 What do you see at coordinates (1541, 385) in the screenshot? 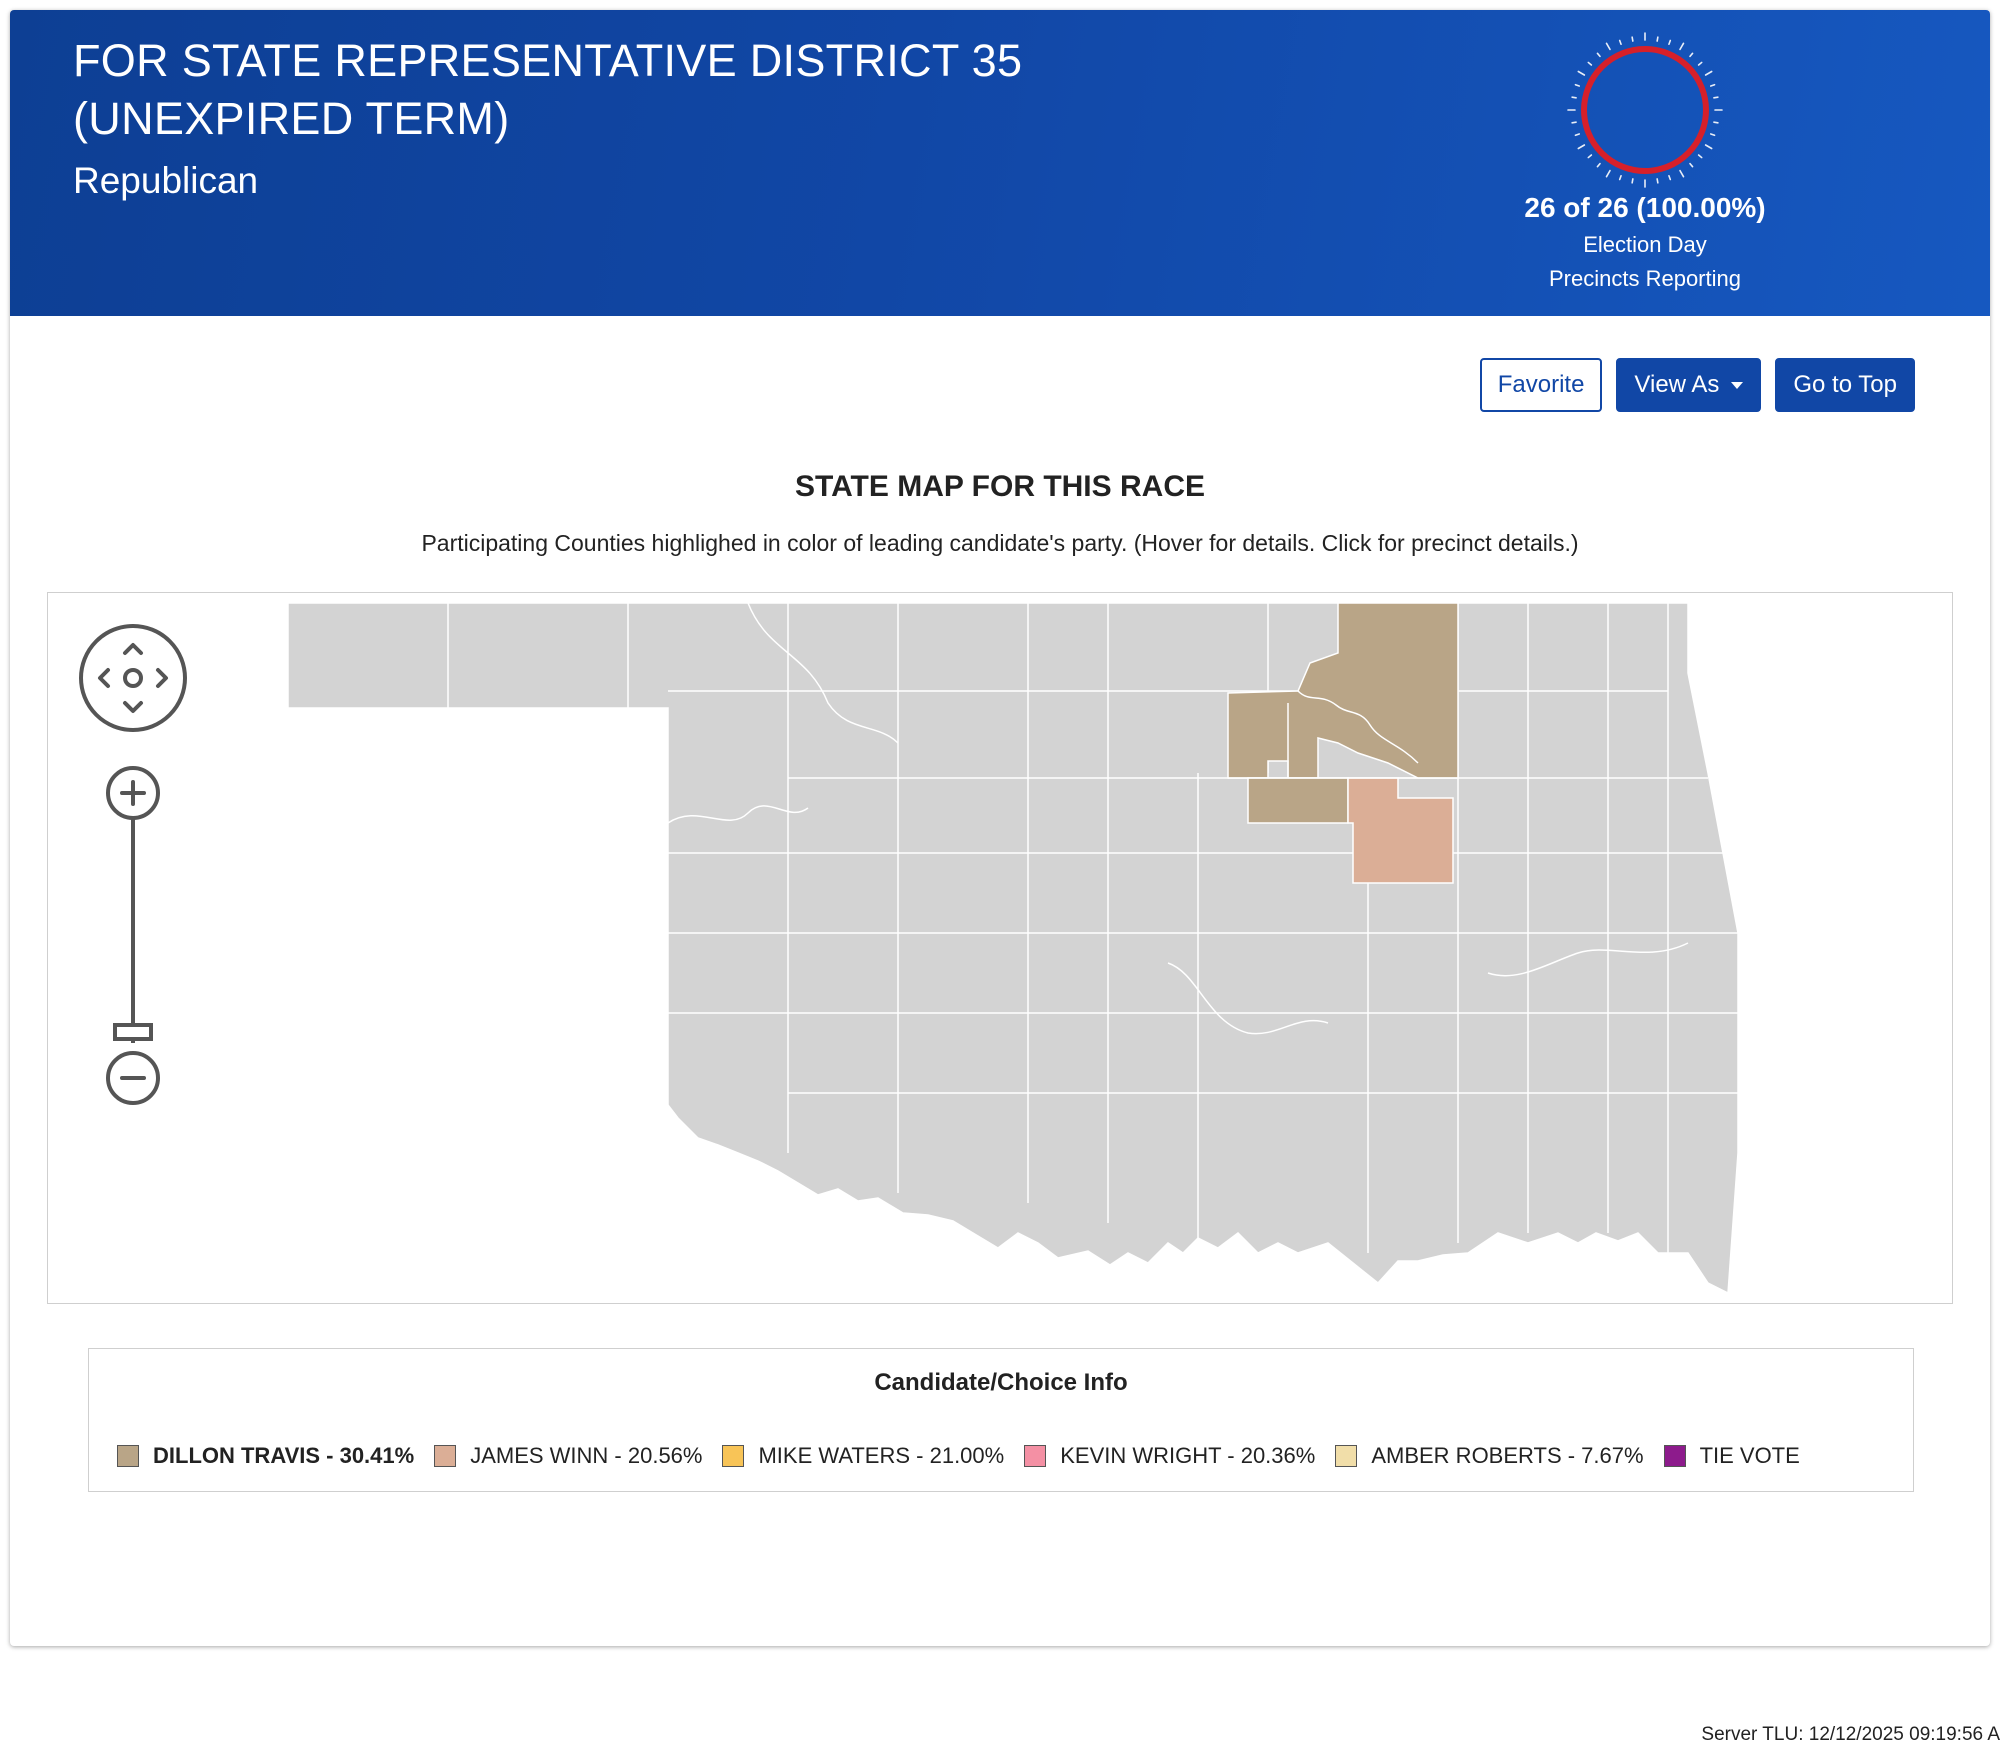
I see `favorite-button: Favorite` at bounding box center [1541, 385].